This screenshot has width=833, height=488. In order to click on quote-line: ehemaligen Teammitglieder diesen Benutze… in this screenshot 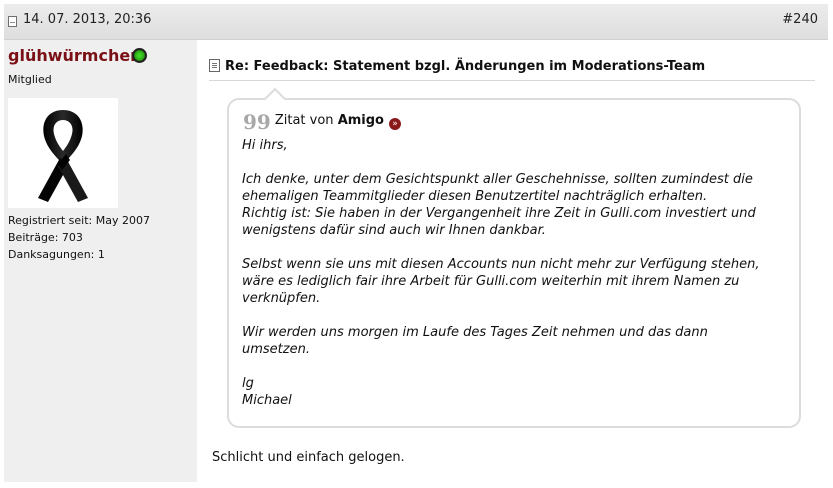, I will do `click(475, 196)`.